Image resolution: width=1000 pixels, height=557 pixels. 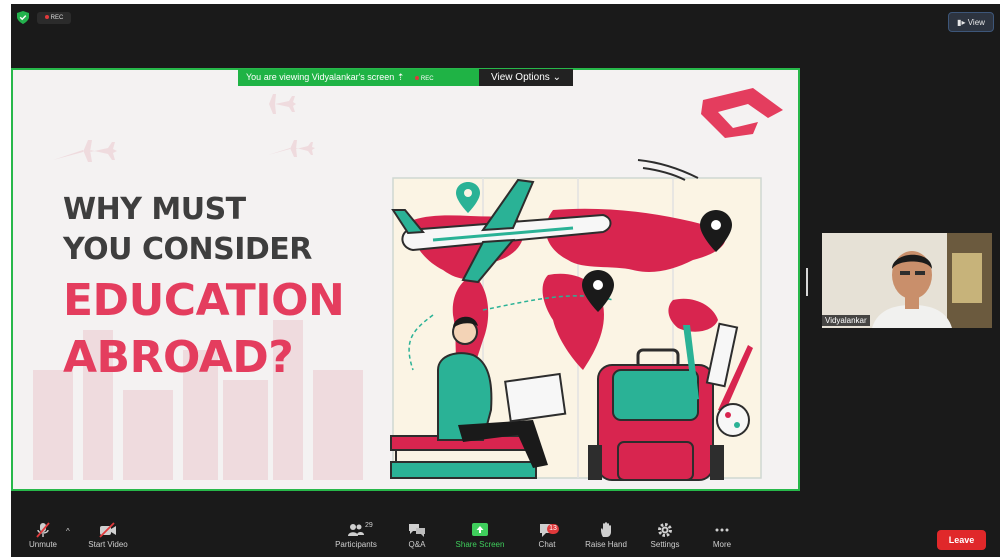 I want to click on raise-hand-button: Raise Hand, so click(x=606, y=535).